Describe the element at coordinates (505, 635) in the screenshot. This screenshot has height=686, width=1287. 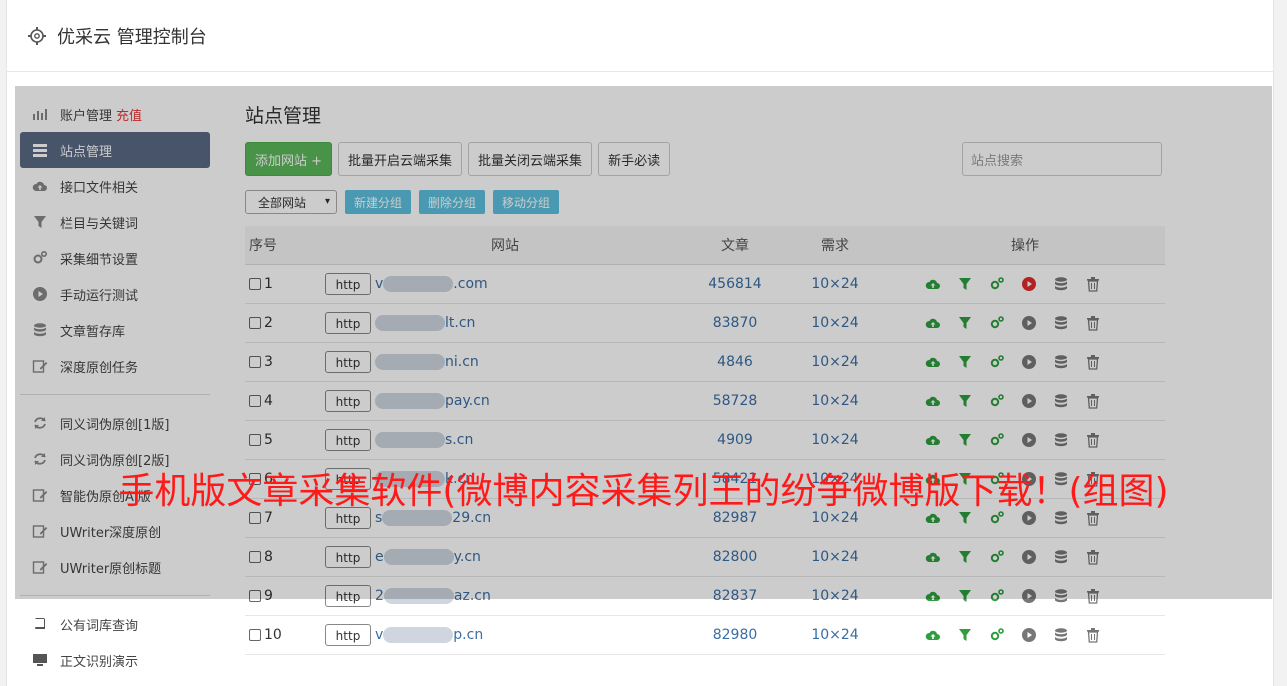
I see `site-cell: http v p.cn` at that location.